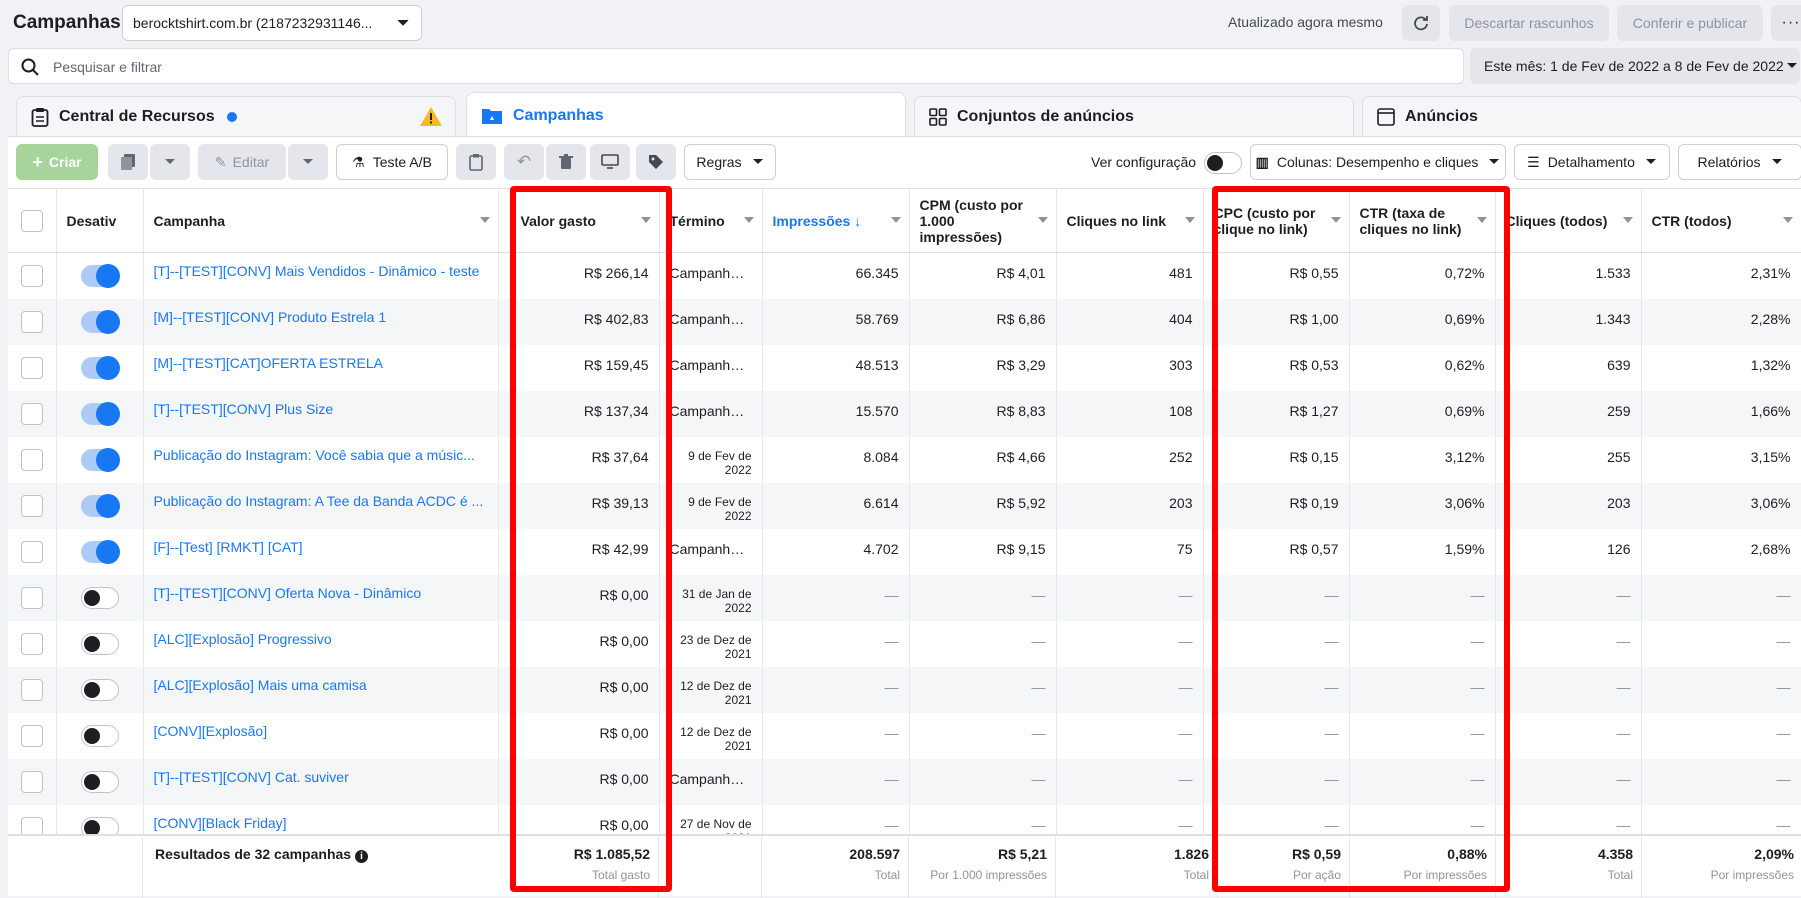  I want to click on campaign-name-link: [T]--[TEST][CONV] Plus Size, so click(321, 413).